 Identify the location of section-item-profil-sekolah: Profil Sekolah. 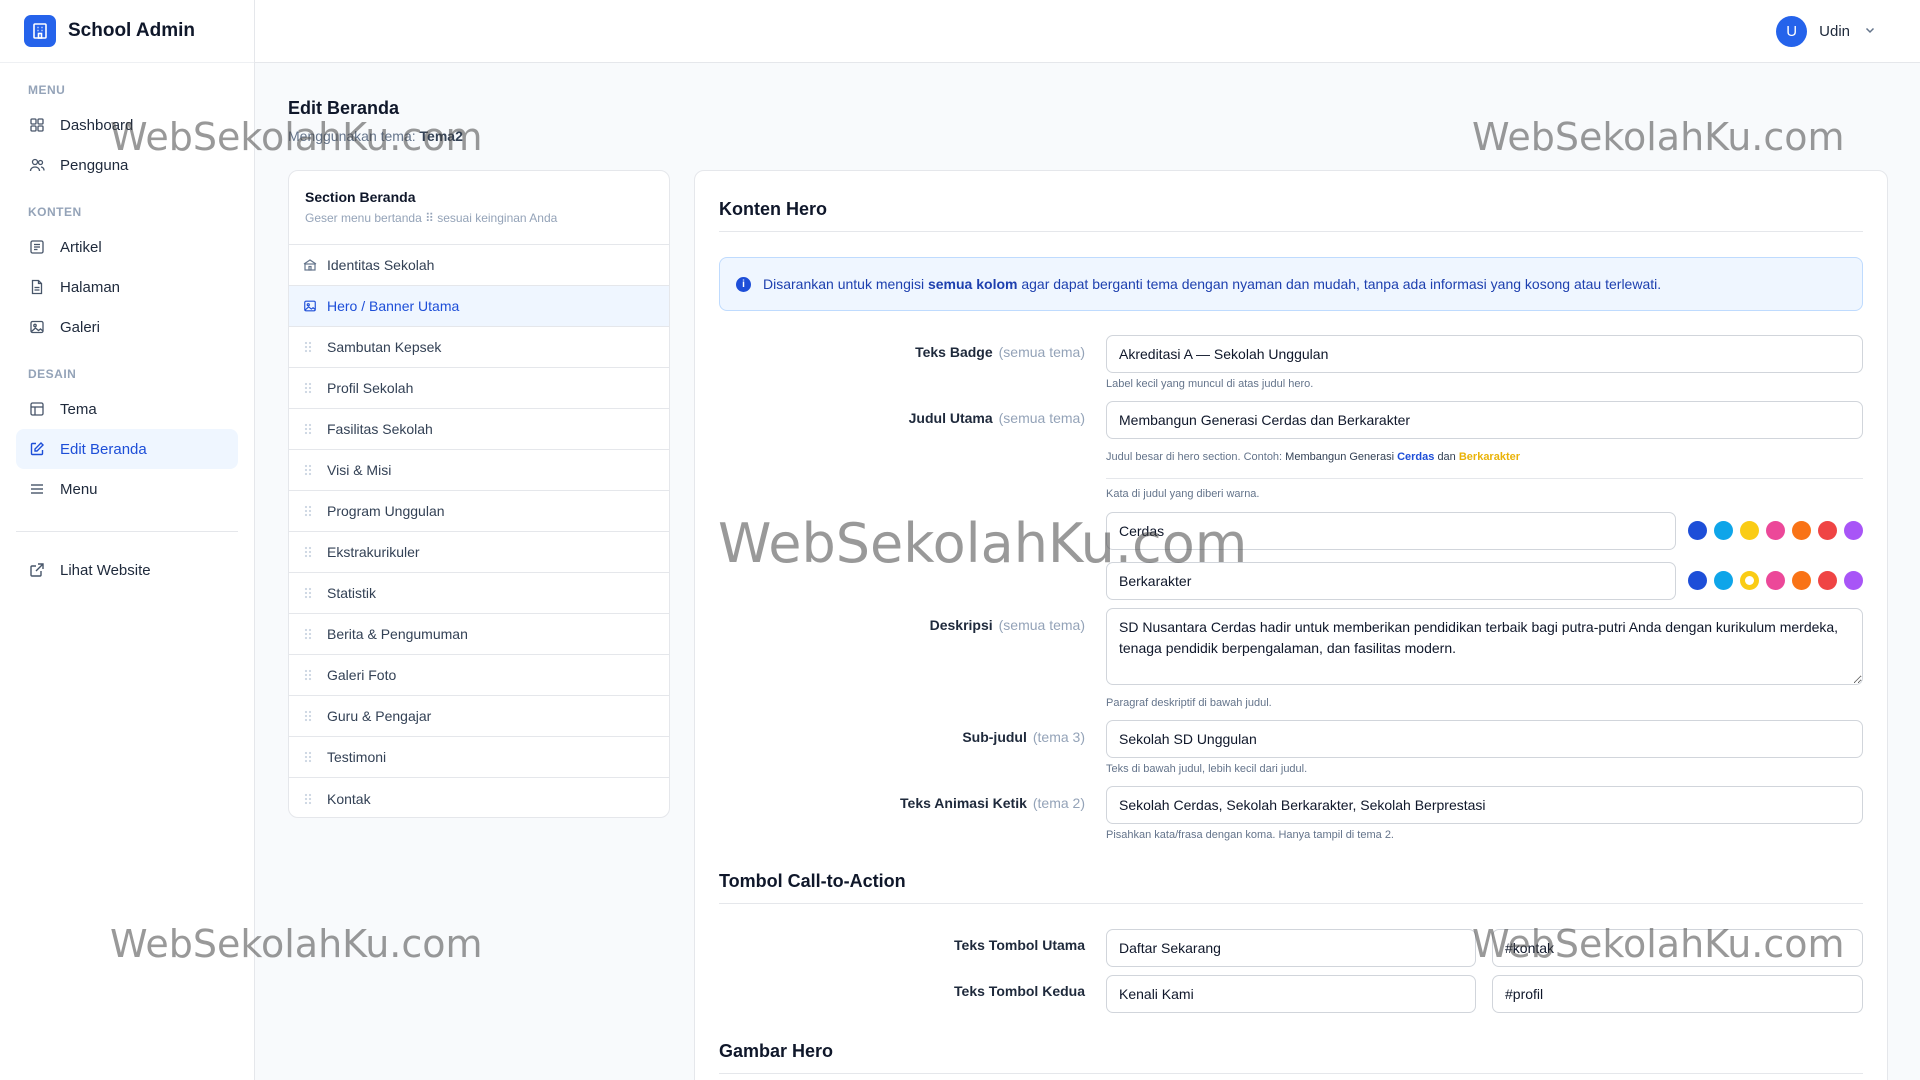
(479, 388).